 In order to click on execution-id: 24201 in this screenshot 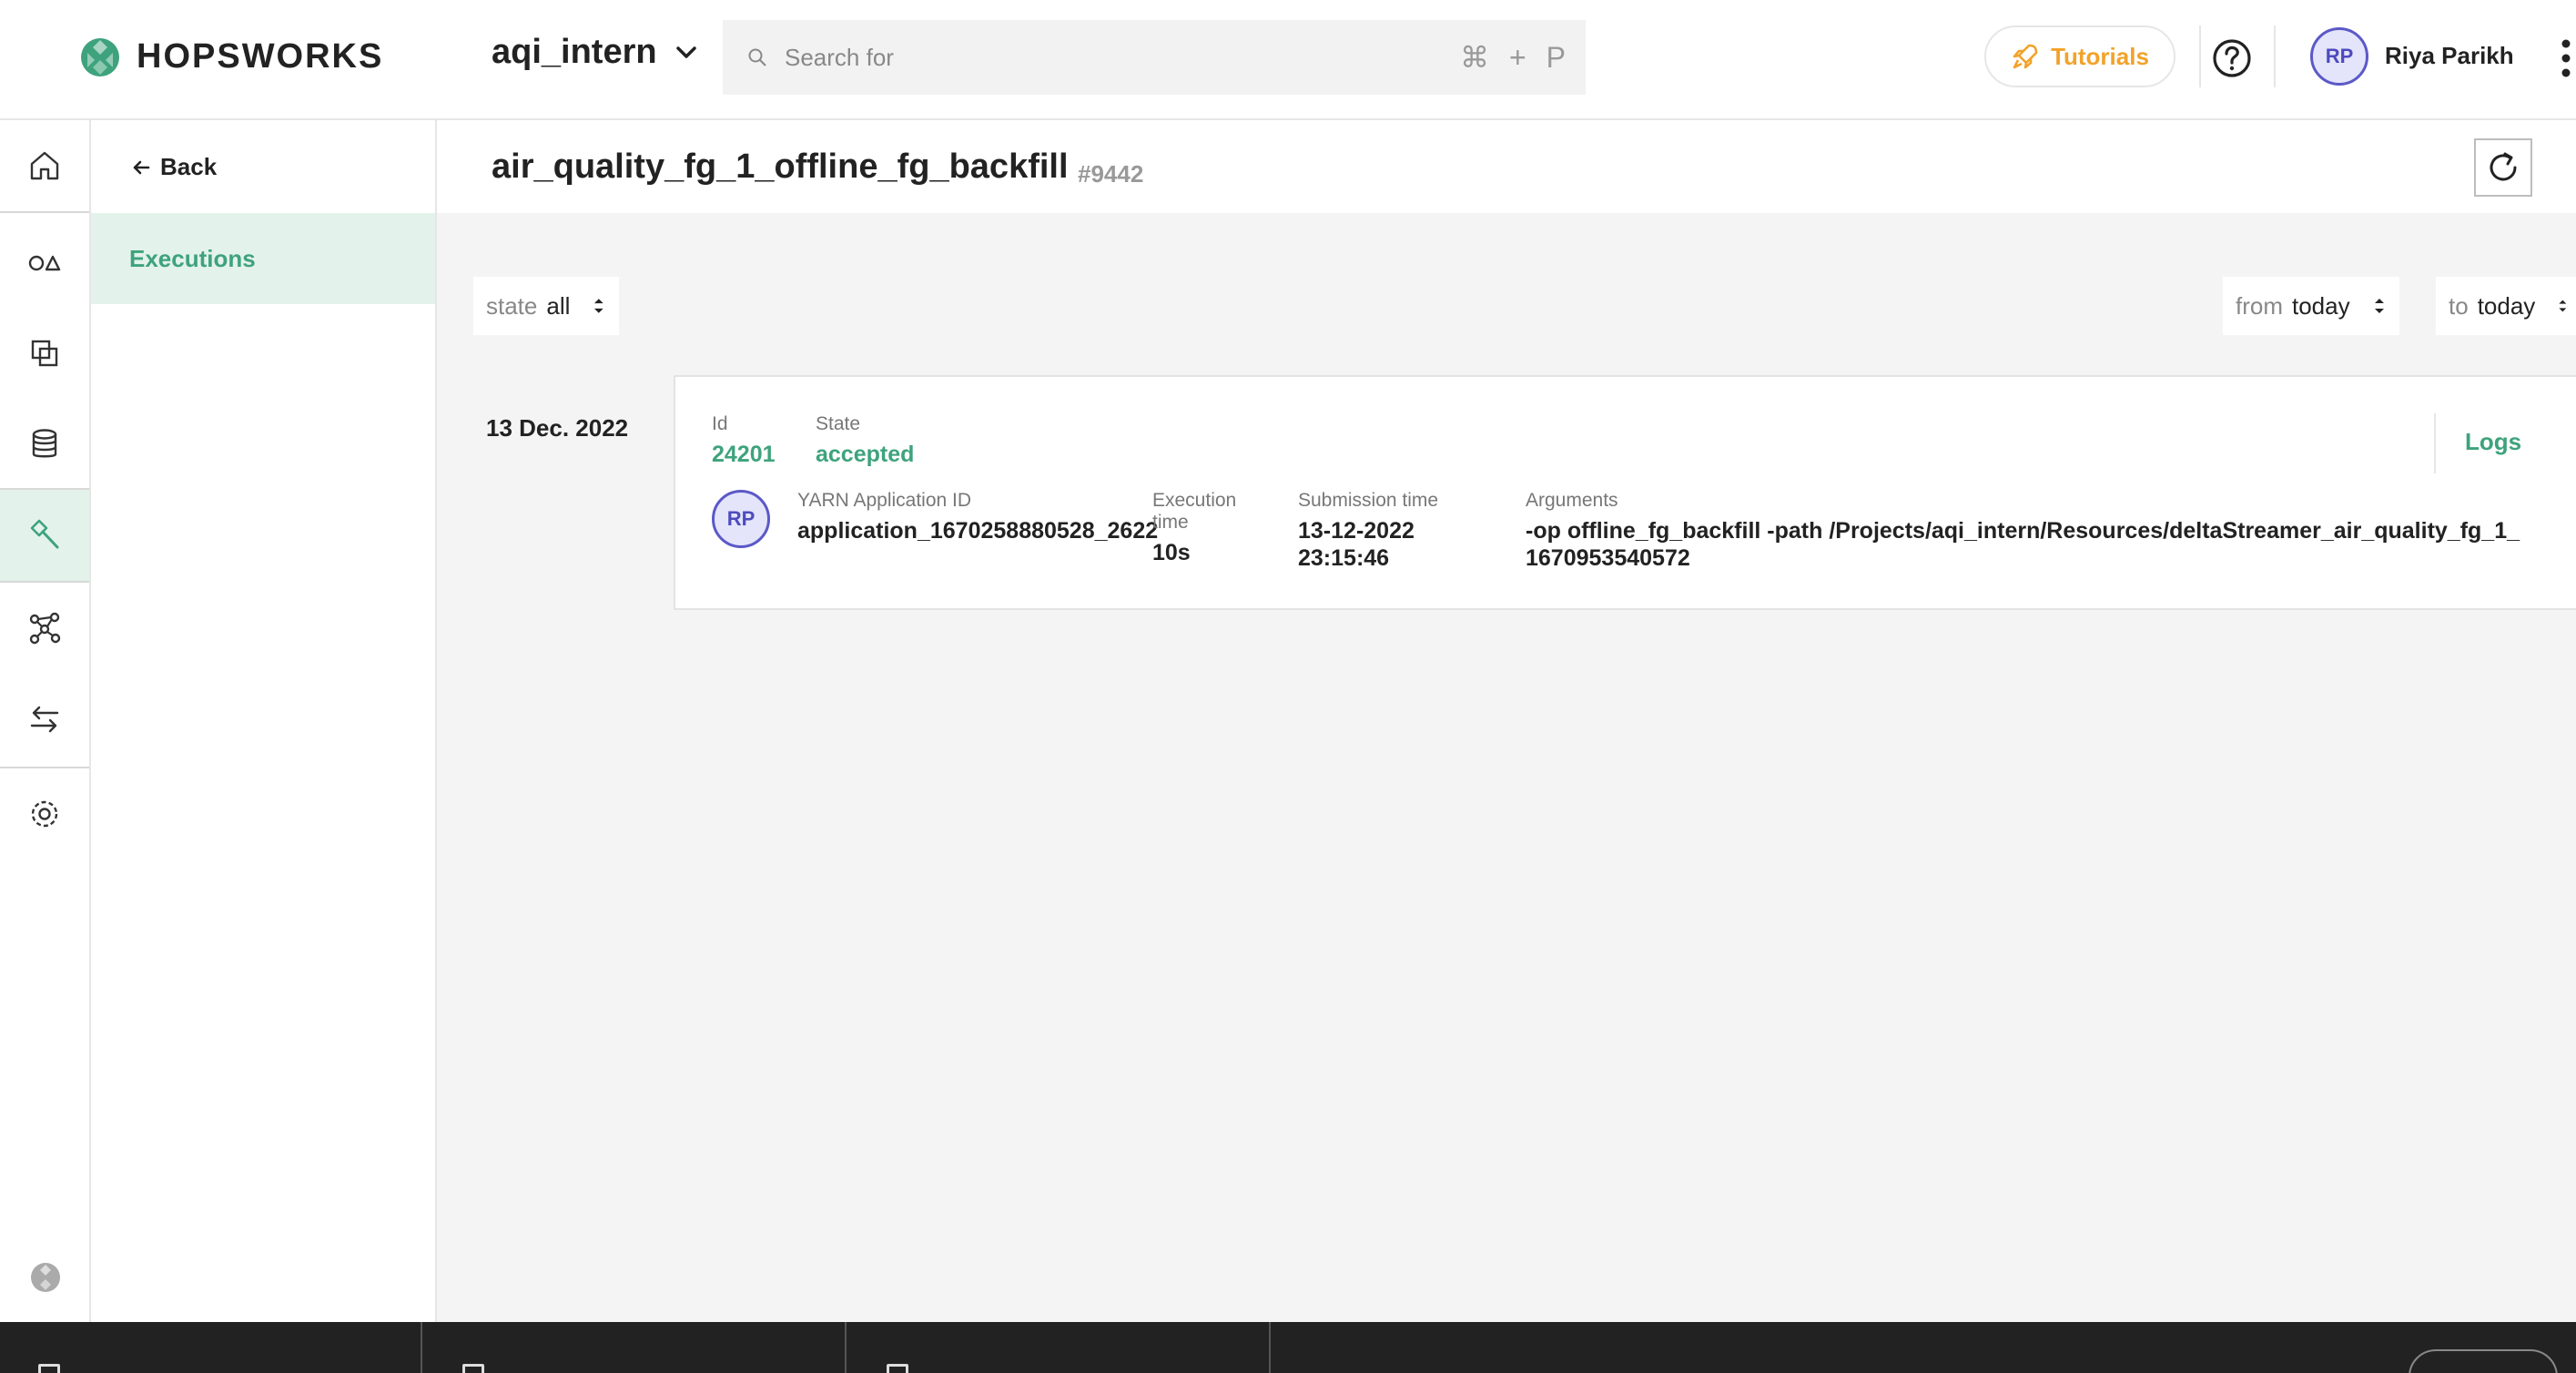, I will do `click(744, 454)`.